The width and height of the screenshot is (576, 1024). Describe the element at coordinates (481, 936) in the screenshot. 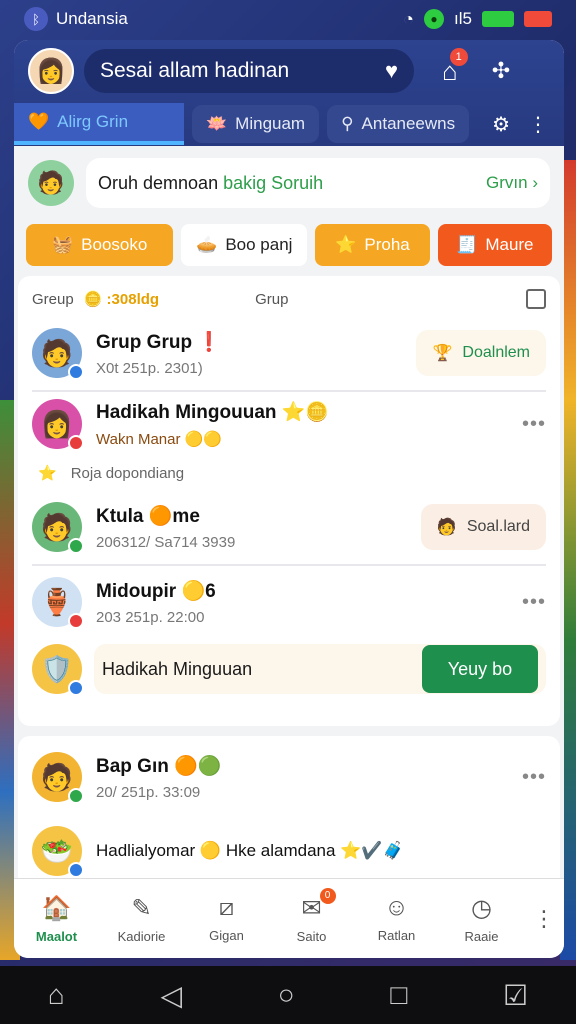

I see `nav-label: Raaie` at that location.